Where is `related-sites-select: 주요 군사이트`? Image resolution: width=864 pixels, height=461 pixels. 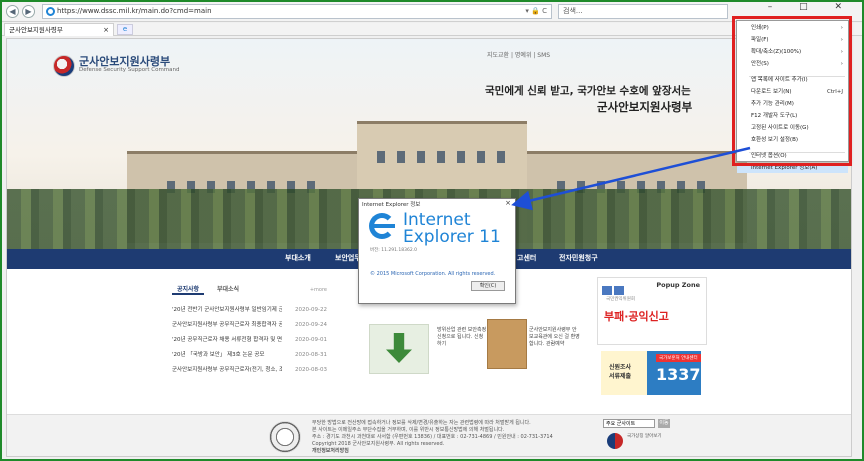 related-sites-select: 주요 군사이트 is located at coordinates (629, 423).